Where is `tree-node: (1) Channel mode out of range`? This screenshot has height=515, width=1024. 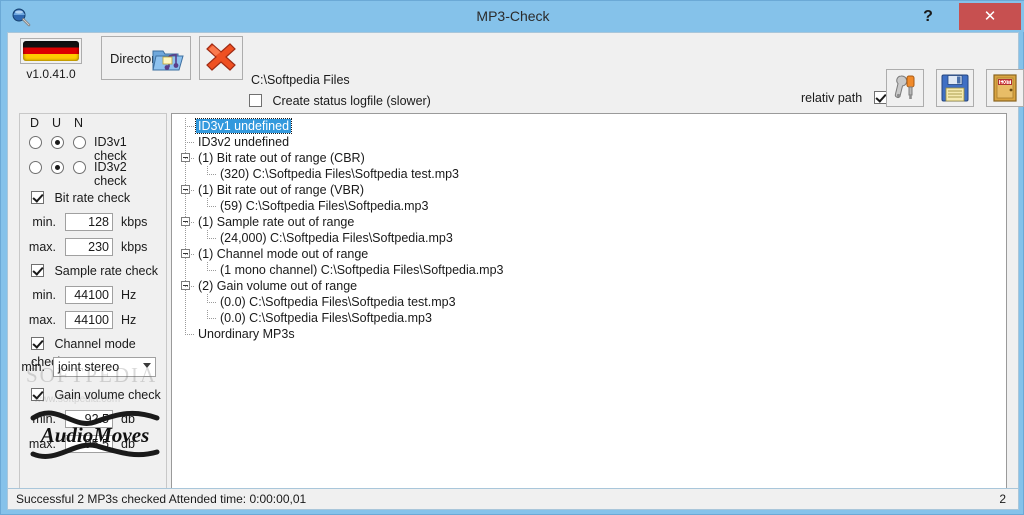
tree-node: (1) Channel mode out of range is located at coordinates (589, 254).